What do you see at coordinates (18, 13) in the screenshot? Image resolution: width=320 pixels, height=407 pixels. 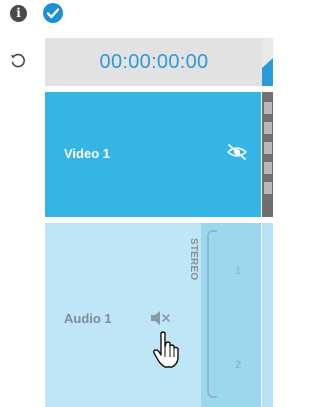 I see `info-icon: i` at bounding box center [18, 13].